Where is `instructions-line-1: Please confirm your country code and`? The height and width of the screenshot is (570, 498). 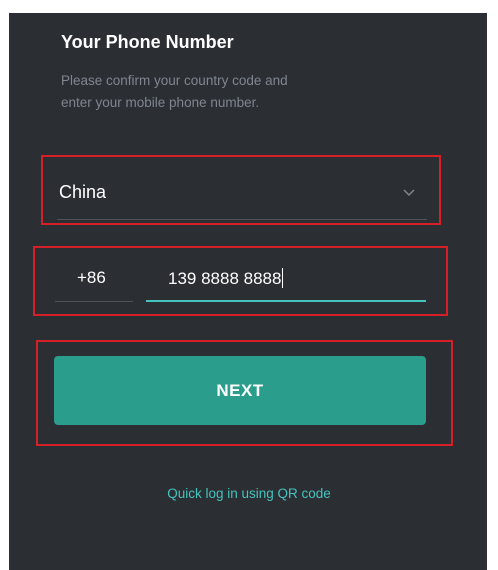 instructions-line-1: Please confirm your country code and is located at coordinates (174, 80).